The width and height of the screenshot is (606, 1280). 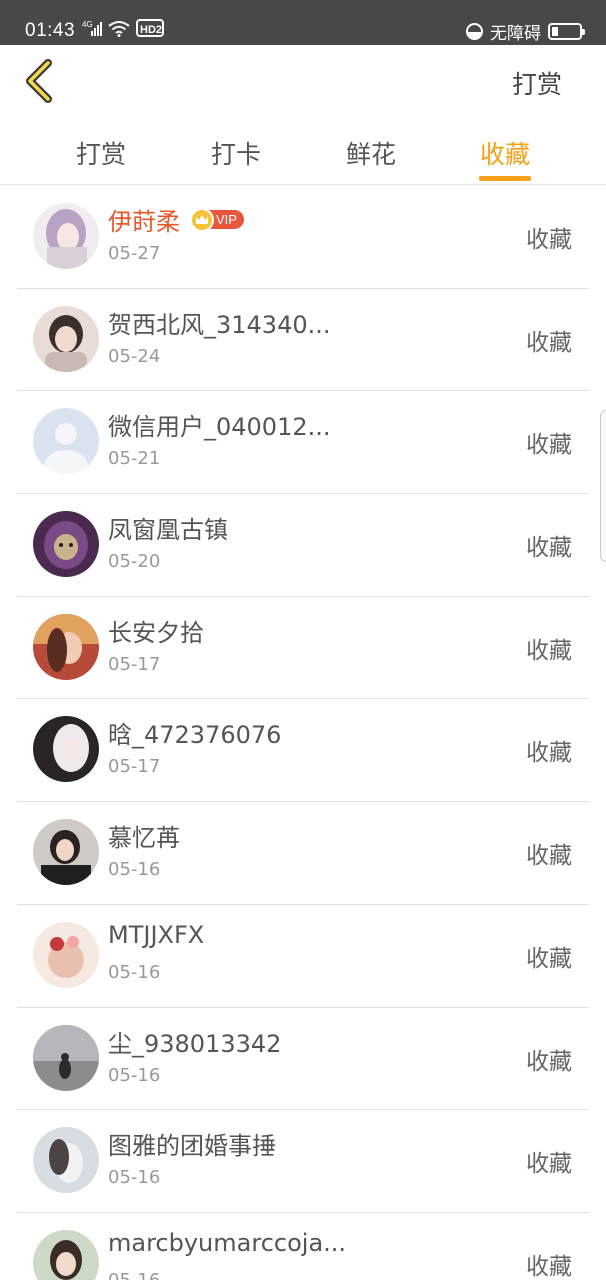 I want to click on user-name: 图雅的团婚事捶, so click(x=192, y=1146).